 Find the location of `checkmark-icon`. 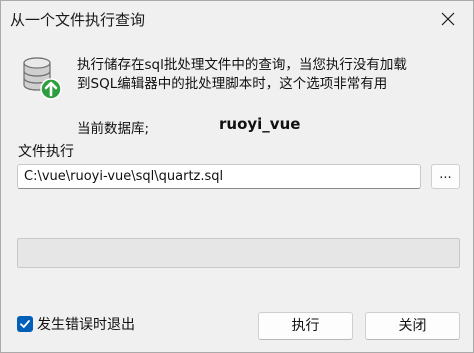

checkmark-icon is located at coordinates (25, 324).